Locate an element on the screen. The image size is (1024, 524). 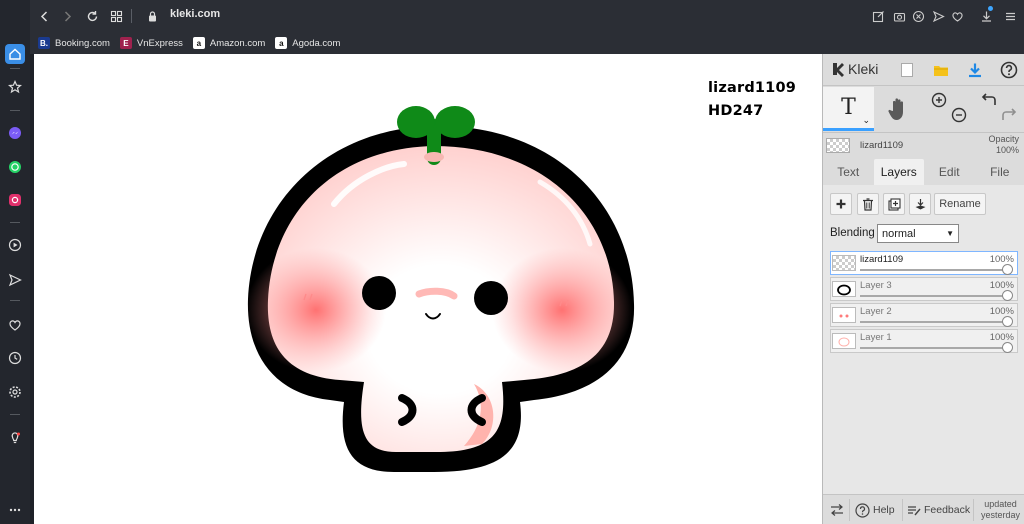
history-icon is located at coordinates (15, 358).